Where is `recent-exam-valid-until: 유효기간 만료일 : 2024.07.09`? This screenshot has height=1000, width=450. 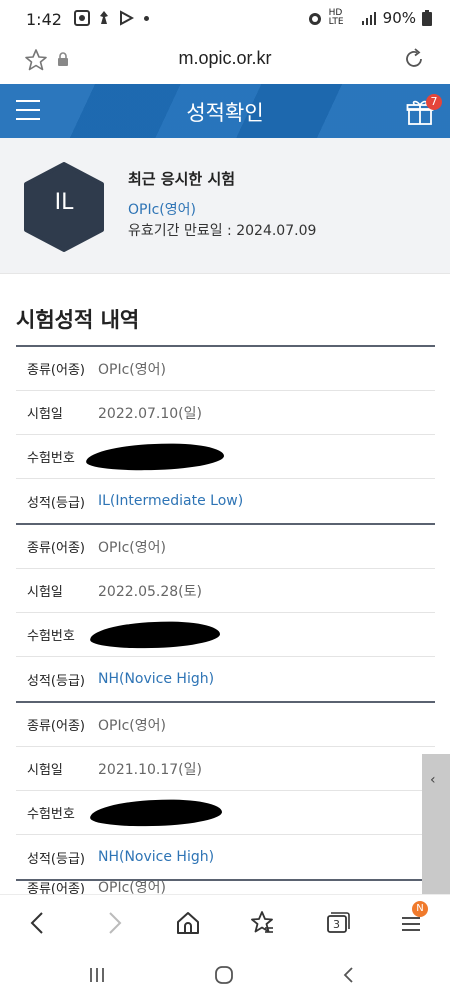
recent-exam-valid-until: 유효기간 만료일 : 2024.07.09 is located at coordinates (222, 231).